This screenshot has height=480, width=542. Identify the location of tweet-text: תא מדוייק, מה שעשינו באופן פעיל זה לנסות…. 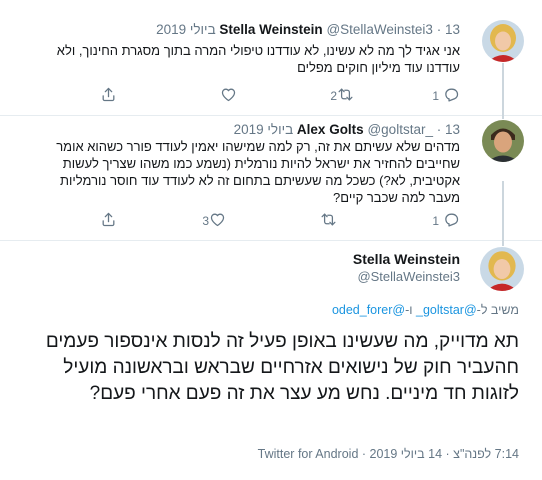
(282, 367).